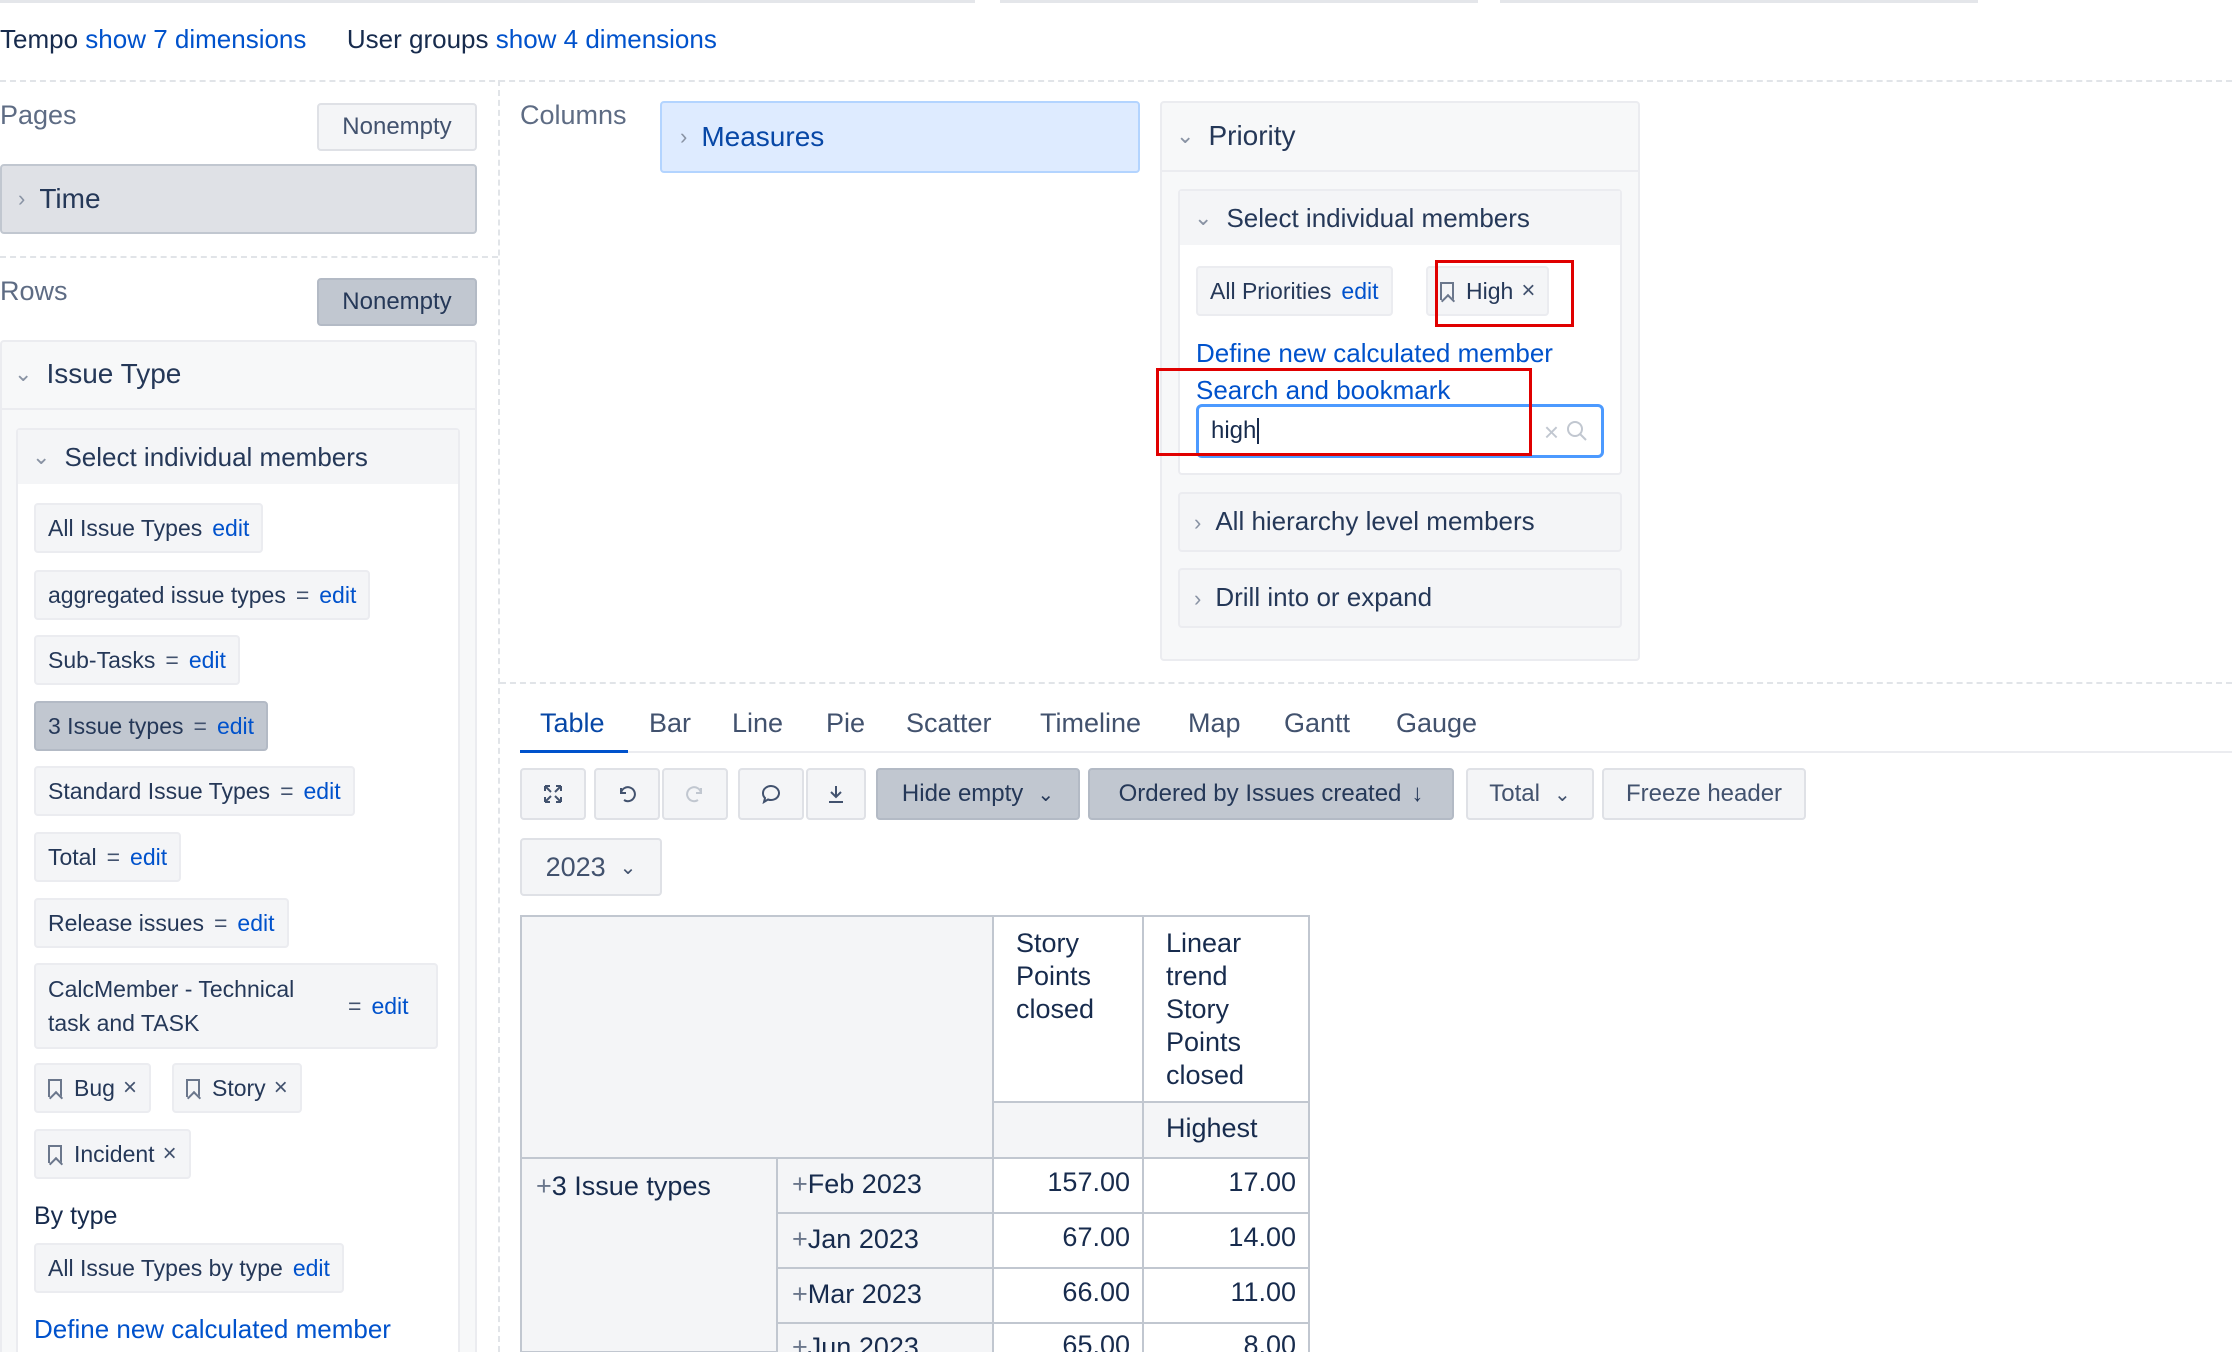  What do you see at coordinates (1551, 432) in the screenshot?
I see `clear-icon: ×` at bounding box center [1551, 432].